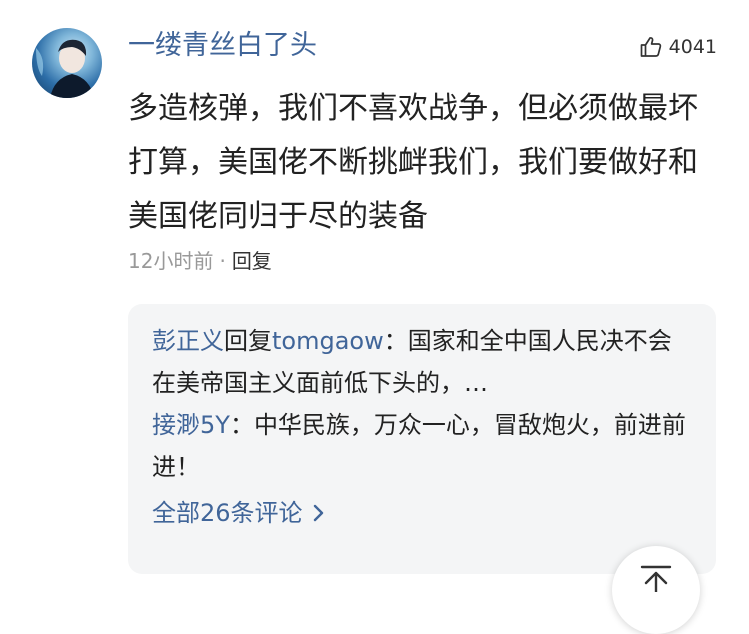  I want to click on back-to-top-button, so click(656, 590).